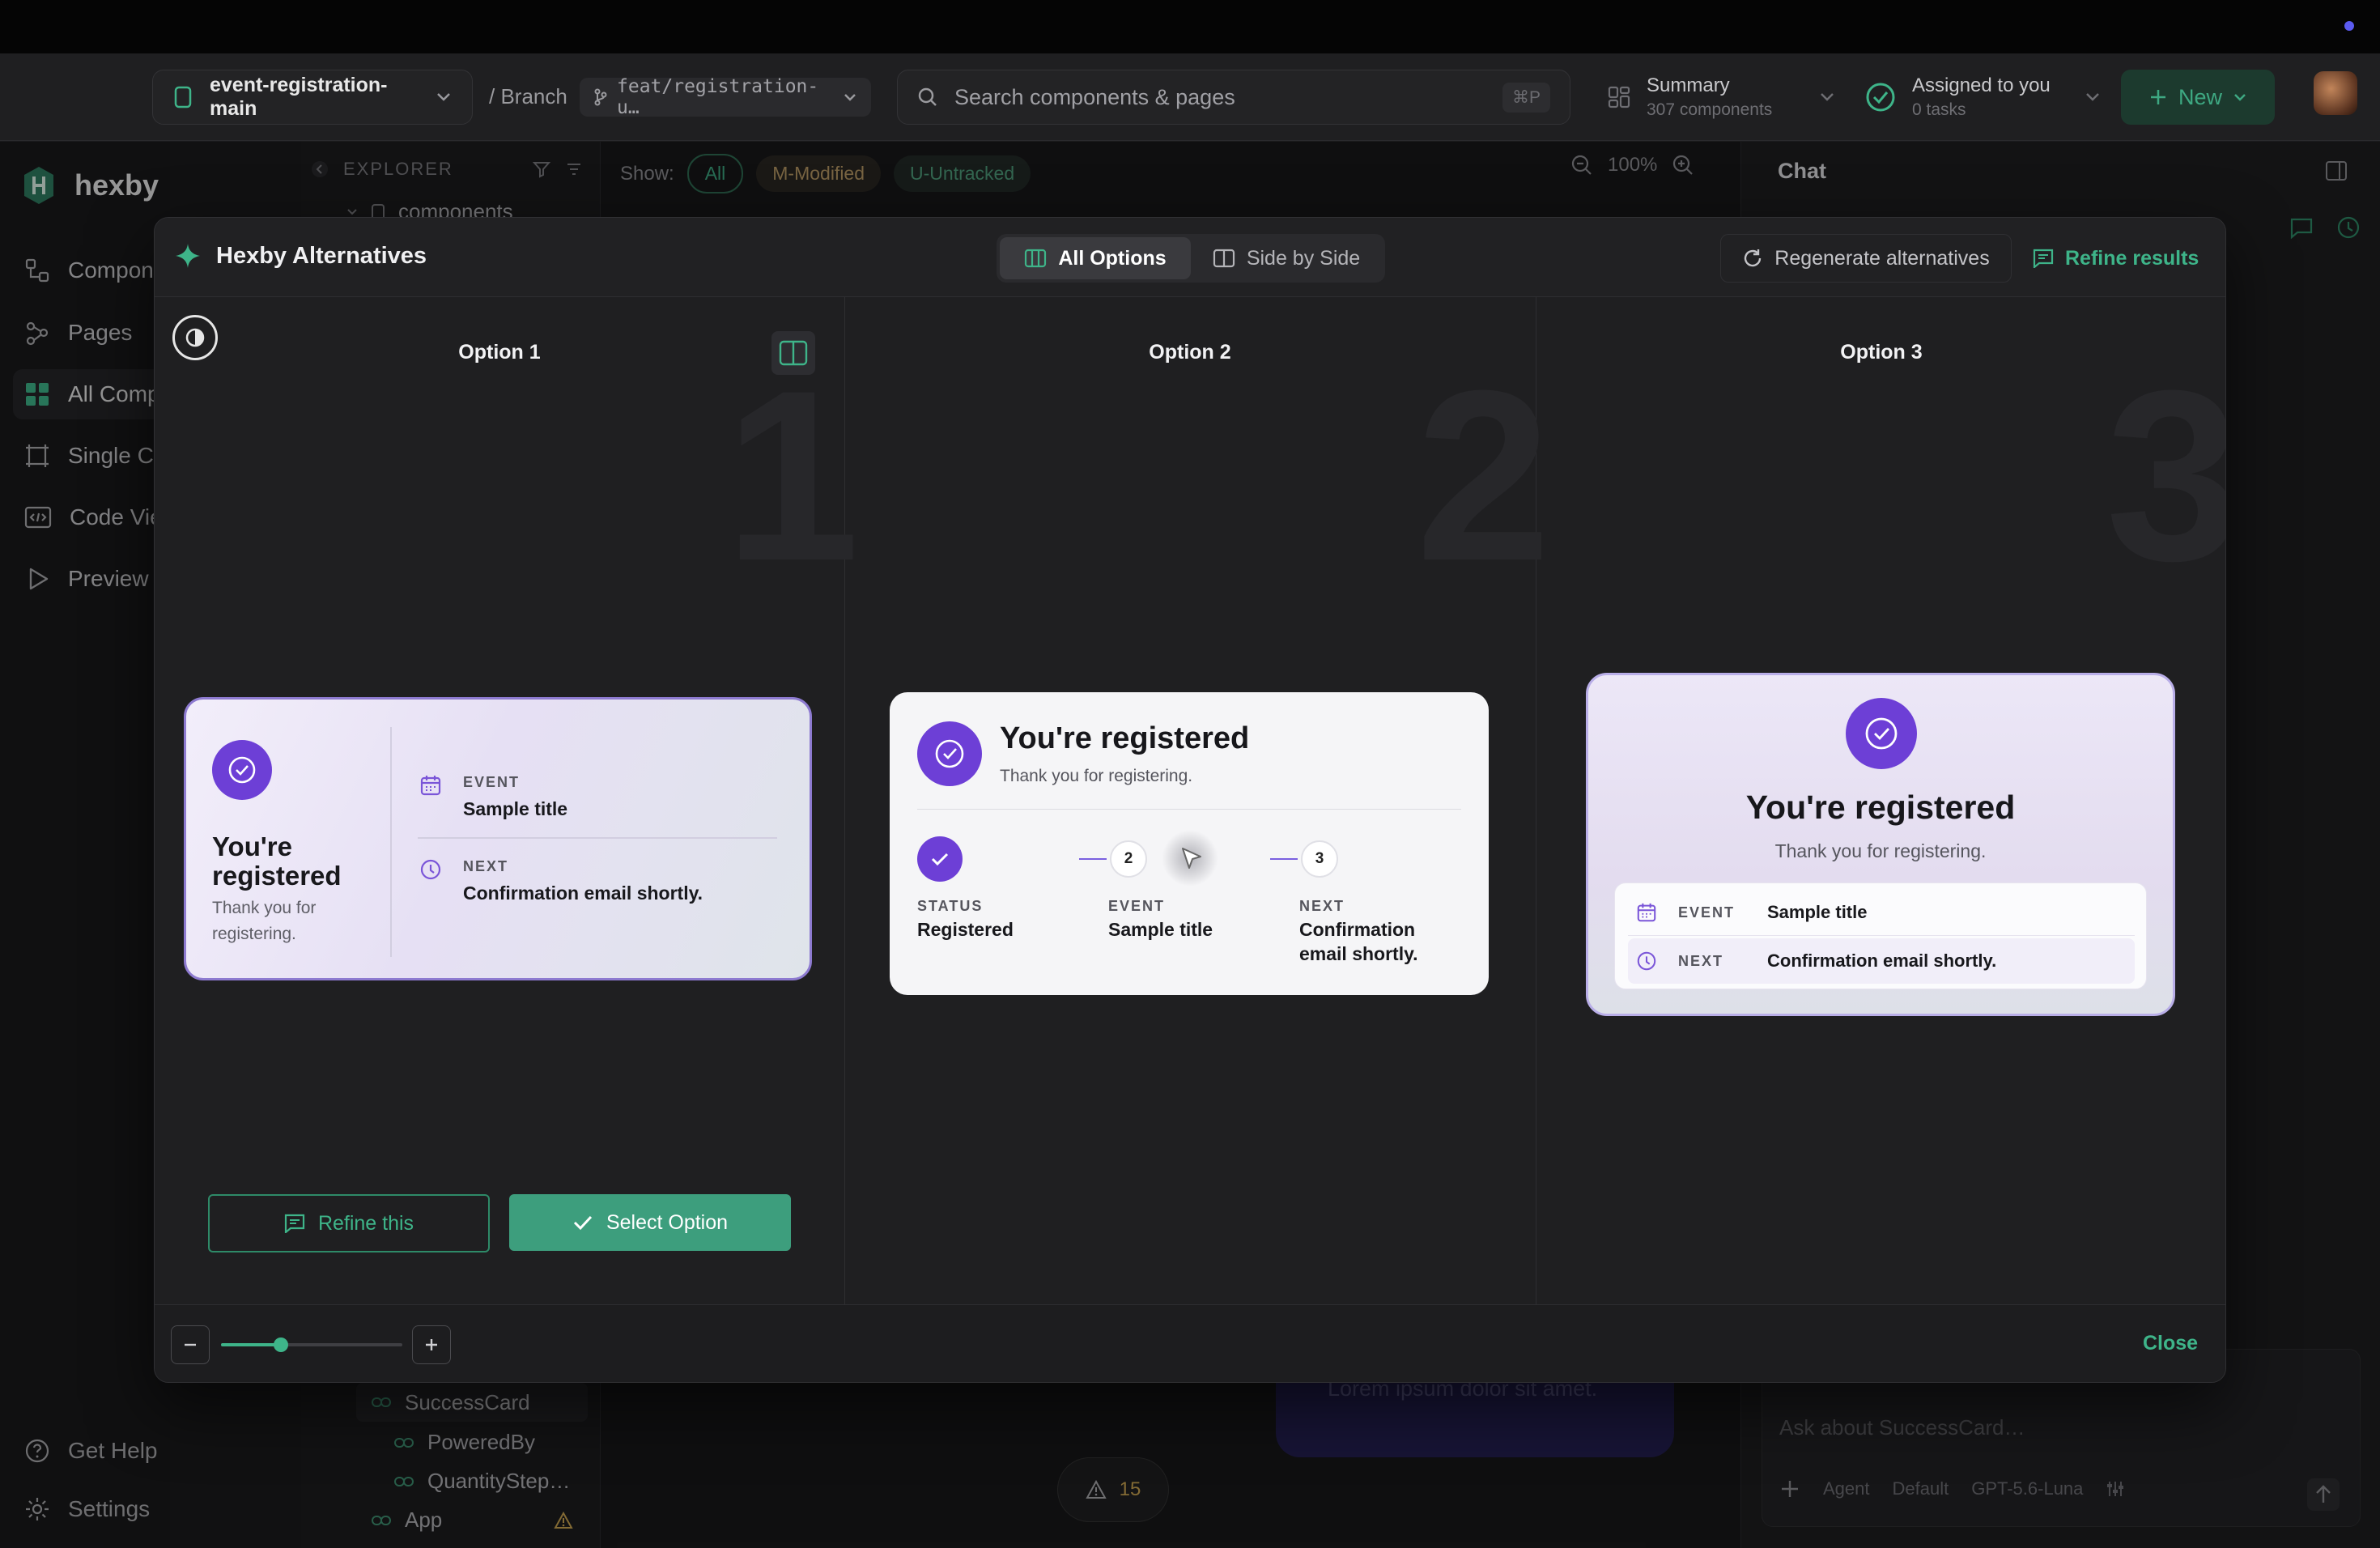  I want to click on assigned-dropdown: Assigned to you 0 tasks, so click(1982, 97).